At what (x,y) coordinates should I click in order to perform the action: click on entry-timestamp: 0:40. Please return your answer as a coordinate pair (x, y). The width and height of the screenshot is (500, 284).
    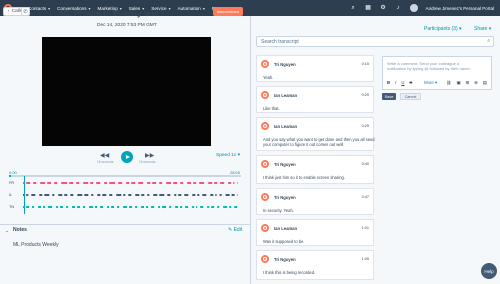
    Looking at the image, I should click on (365, 164).